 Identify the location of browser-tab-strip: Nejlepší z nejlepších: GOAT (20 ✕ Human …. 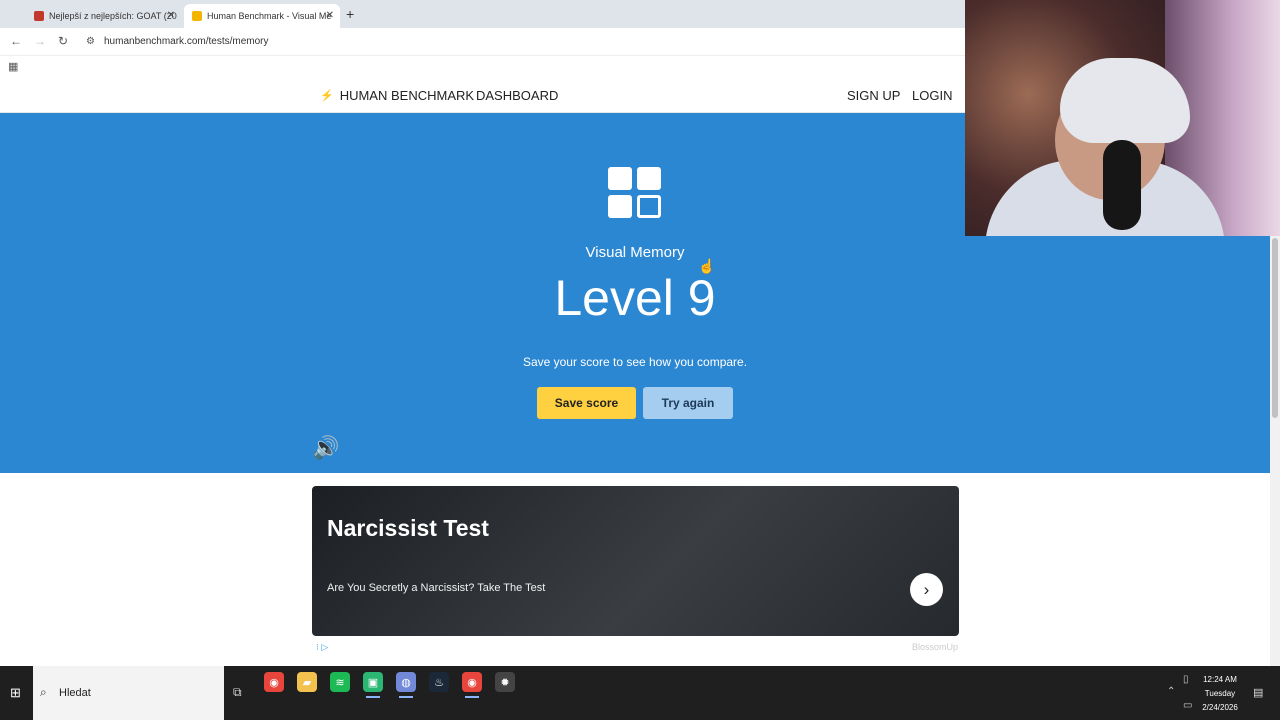
(482, 14).